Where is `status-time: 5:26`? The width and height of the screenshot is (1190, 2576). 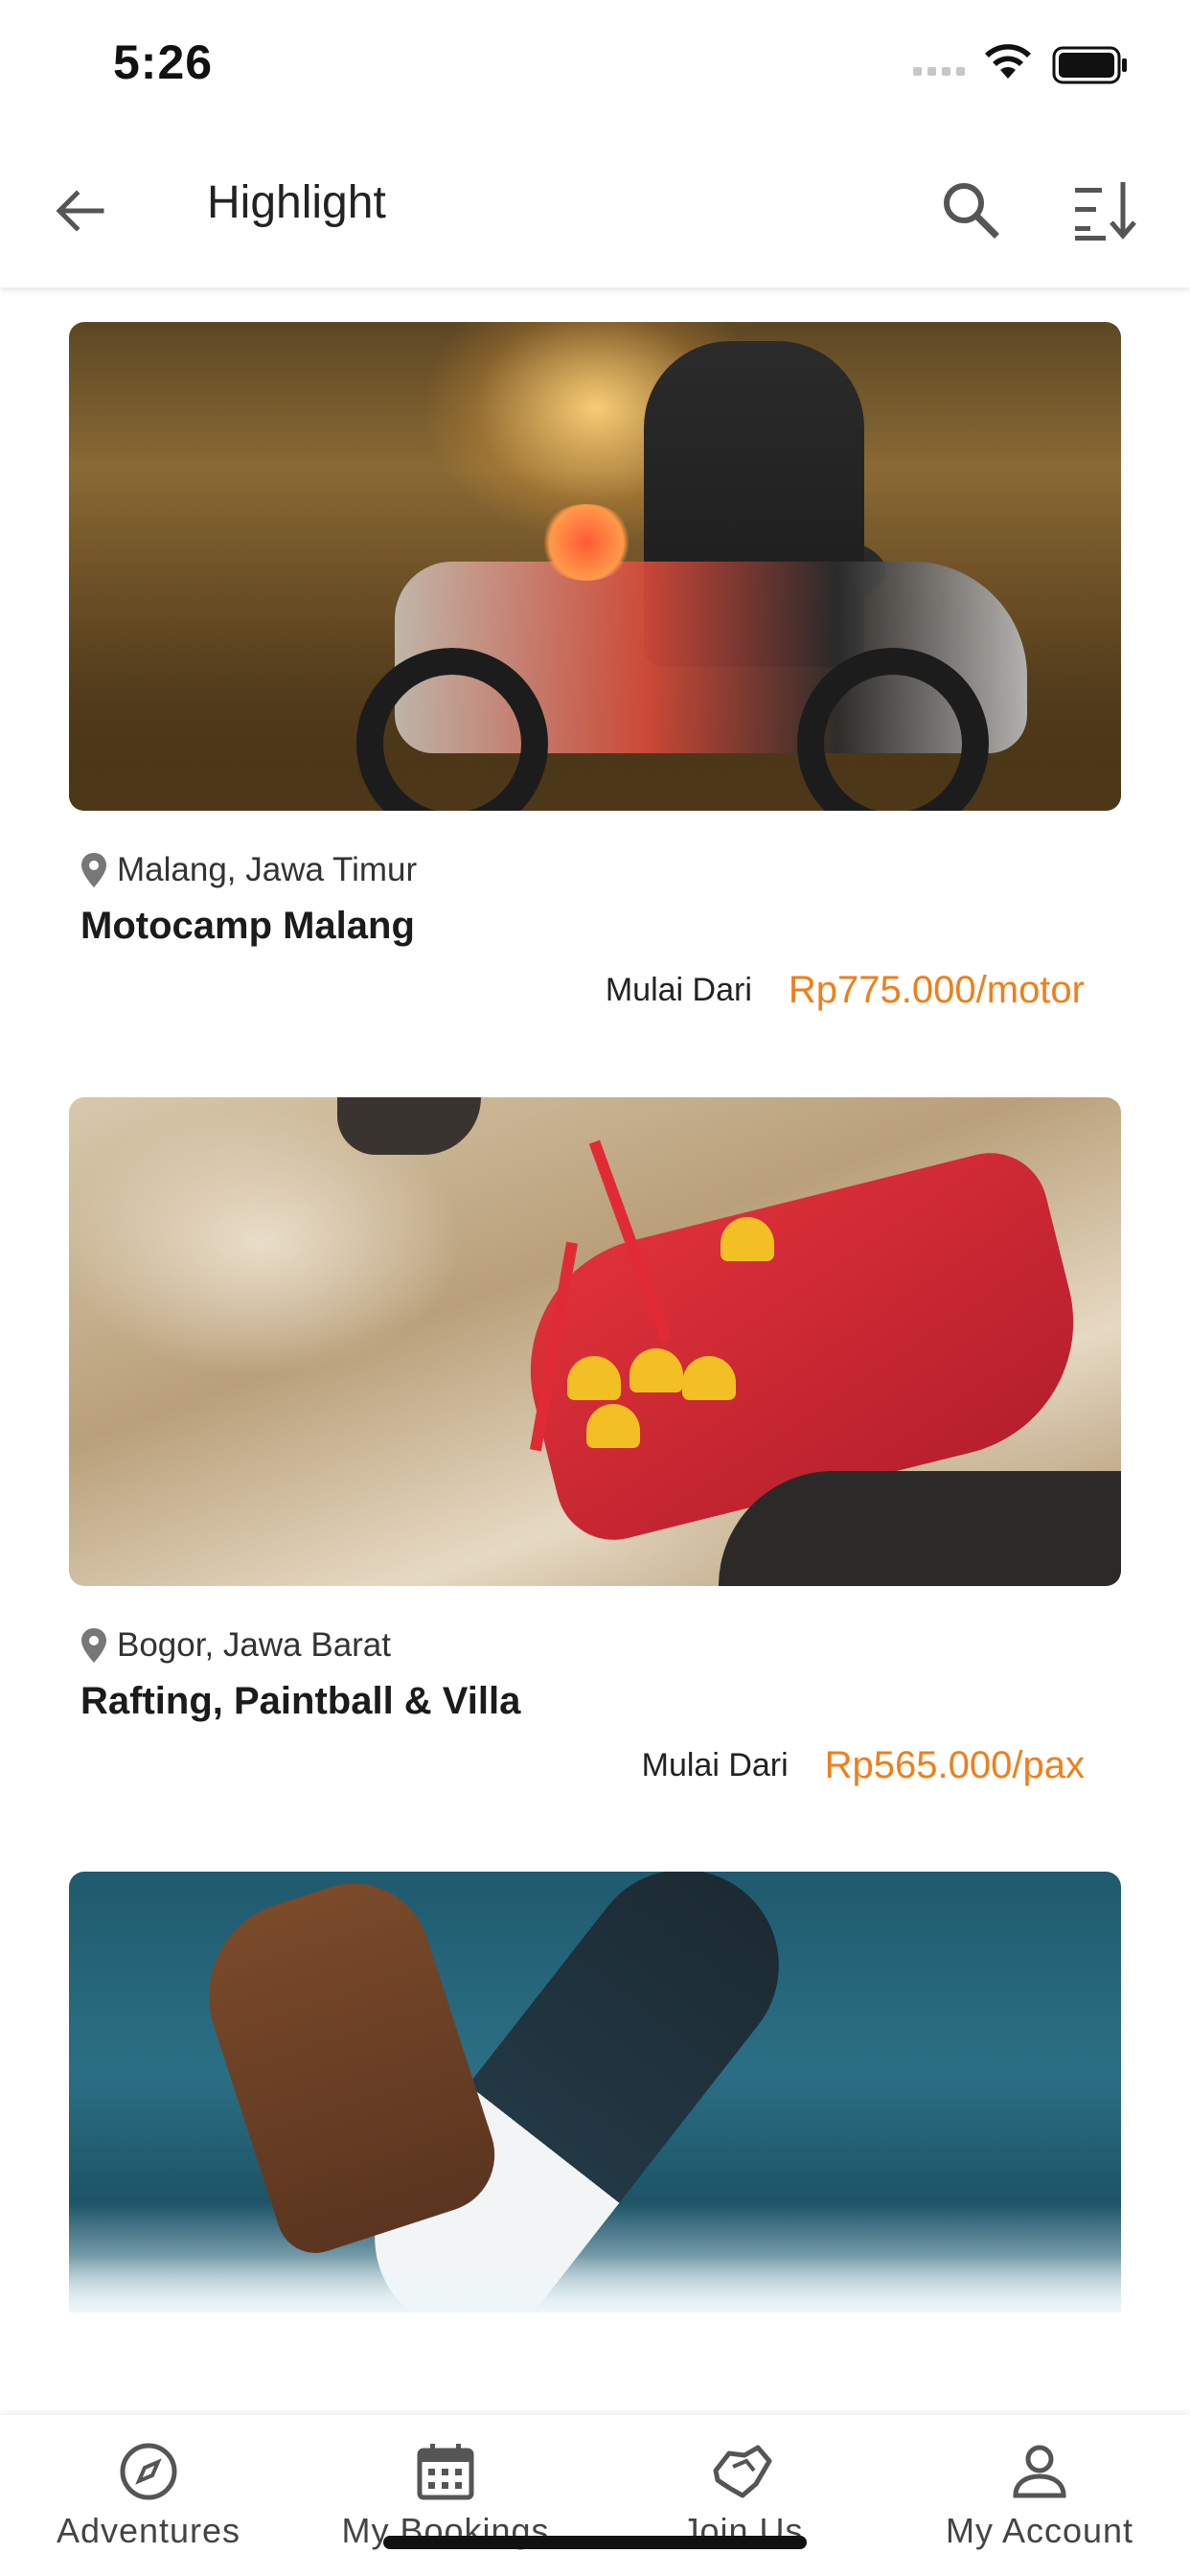
status-time: 5:26 is located at coordinates (163, 62).